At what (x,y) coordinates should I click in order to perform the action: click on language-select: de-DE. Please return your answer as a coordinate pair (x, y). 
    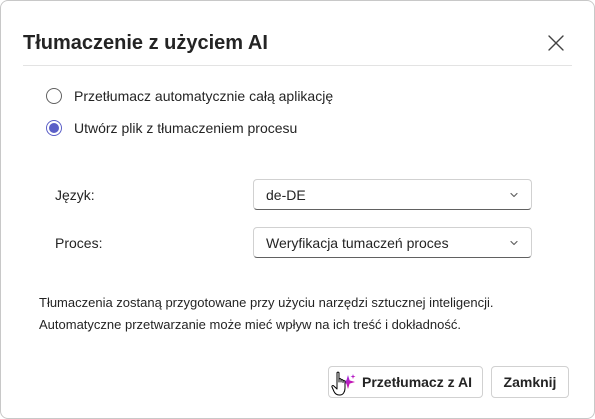
    Looking at the image, I should click on (392, 194).